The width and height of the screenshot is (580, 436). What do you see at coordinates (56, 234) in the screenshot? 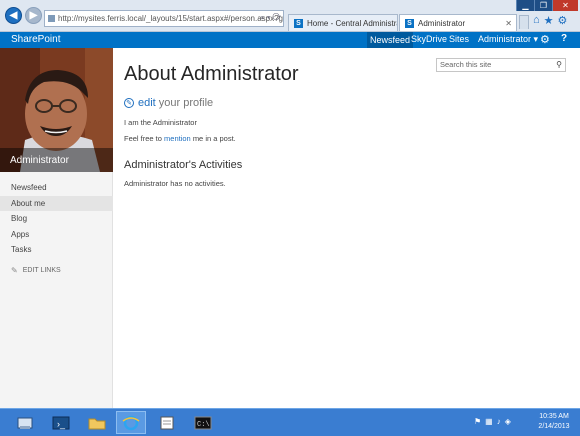
I see `quicklaunch-item-apps: Apps` at bounding box center [56, 234].